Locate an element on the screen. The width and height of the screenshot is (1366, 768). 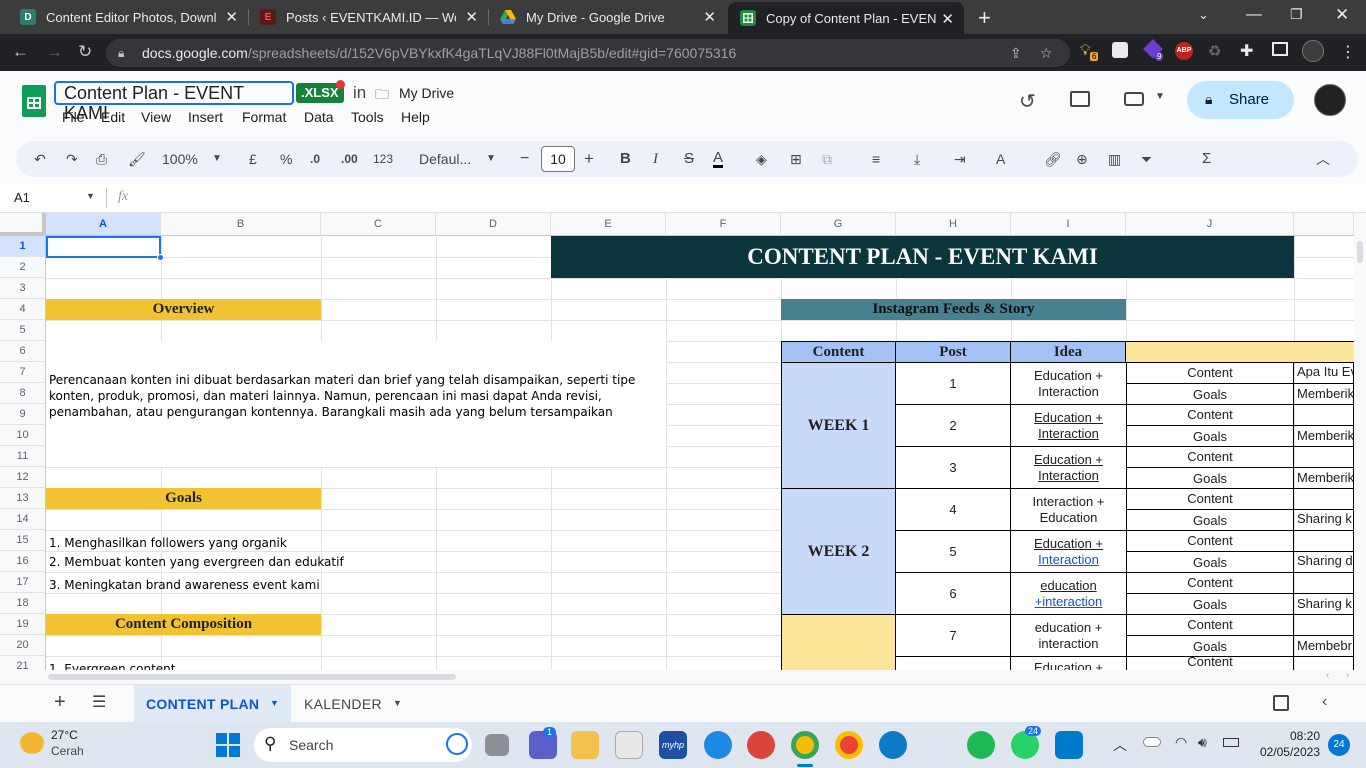
sheet-tab-content-plan: CONTENT PLAN ▼ is located at coordinates (212, 704).